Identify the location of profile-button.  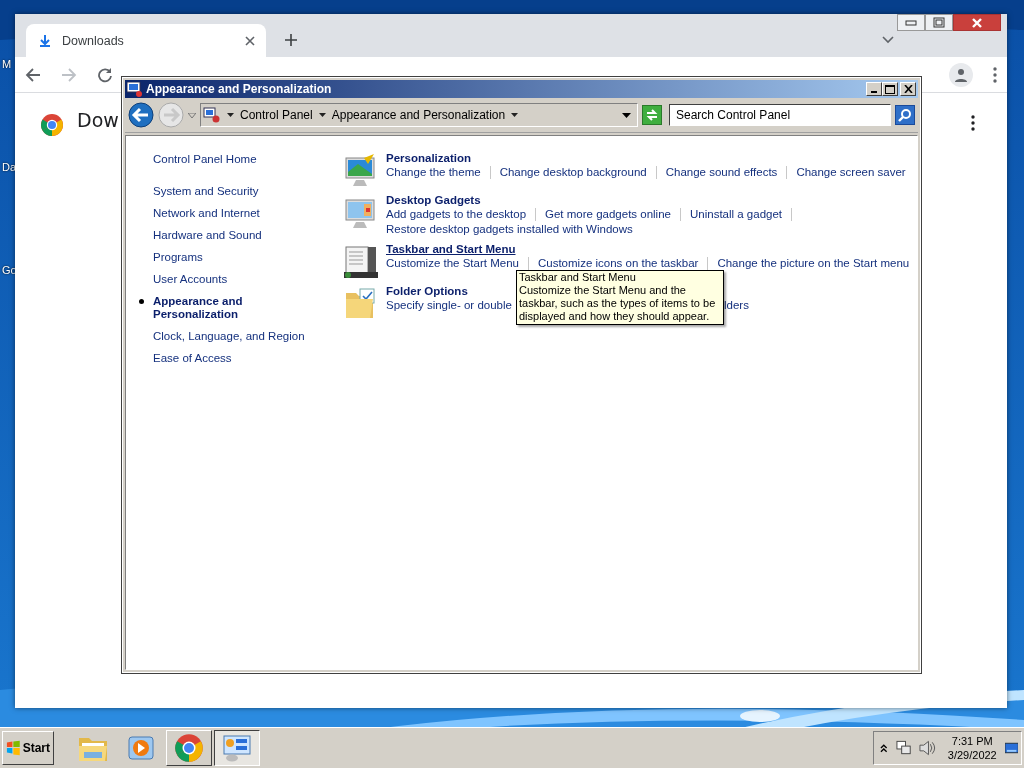
(961, 74).